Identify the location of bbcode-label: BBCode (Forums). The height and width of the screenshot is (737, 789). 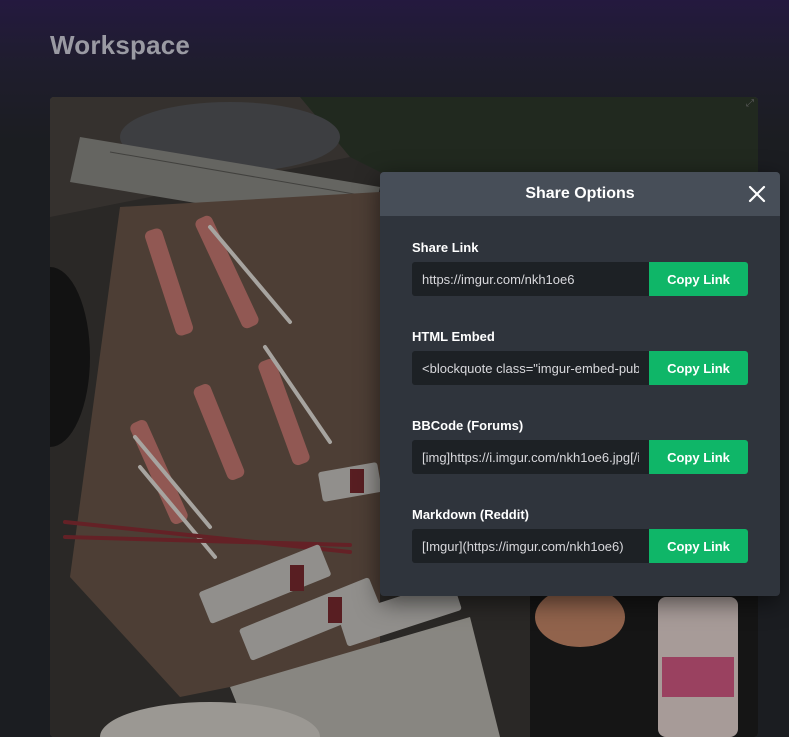
(468, 425).